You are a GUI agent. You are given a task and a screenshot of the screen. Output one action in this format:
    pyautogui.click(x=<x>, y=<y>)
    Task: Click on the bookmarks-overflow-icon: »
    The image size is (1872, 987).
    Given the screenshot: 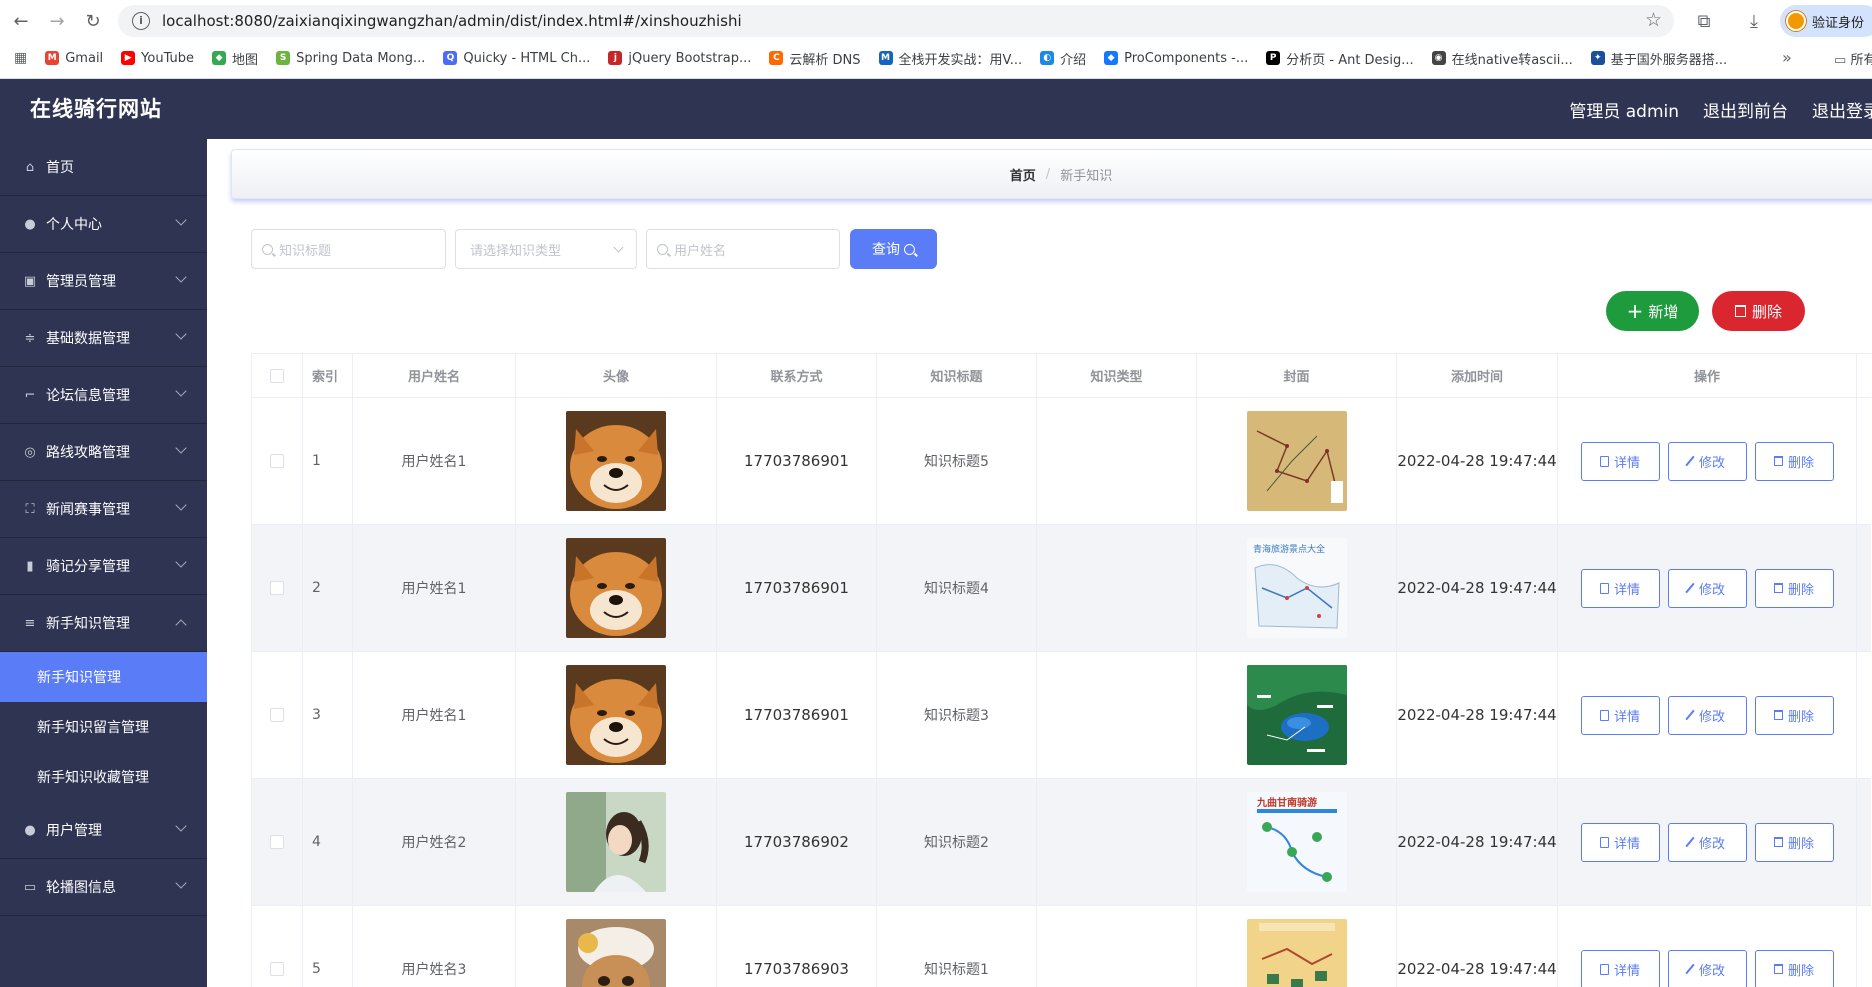 What is the action you would take?
    pyautogui.click(x=1787, y=57)
    